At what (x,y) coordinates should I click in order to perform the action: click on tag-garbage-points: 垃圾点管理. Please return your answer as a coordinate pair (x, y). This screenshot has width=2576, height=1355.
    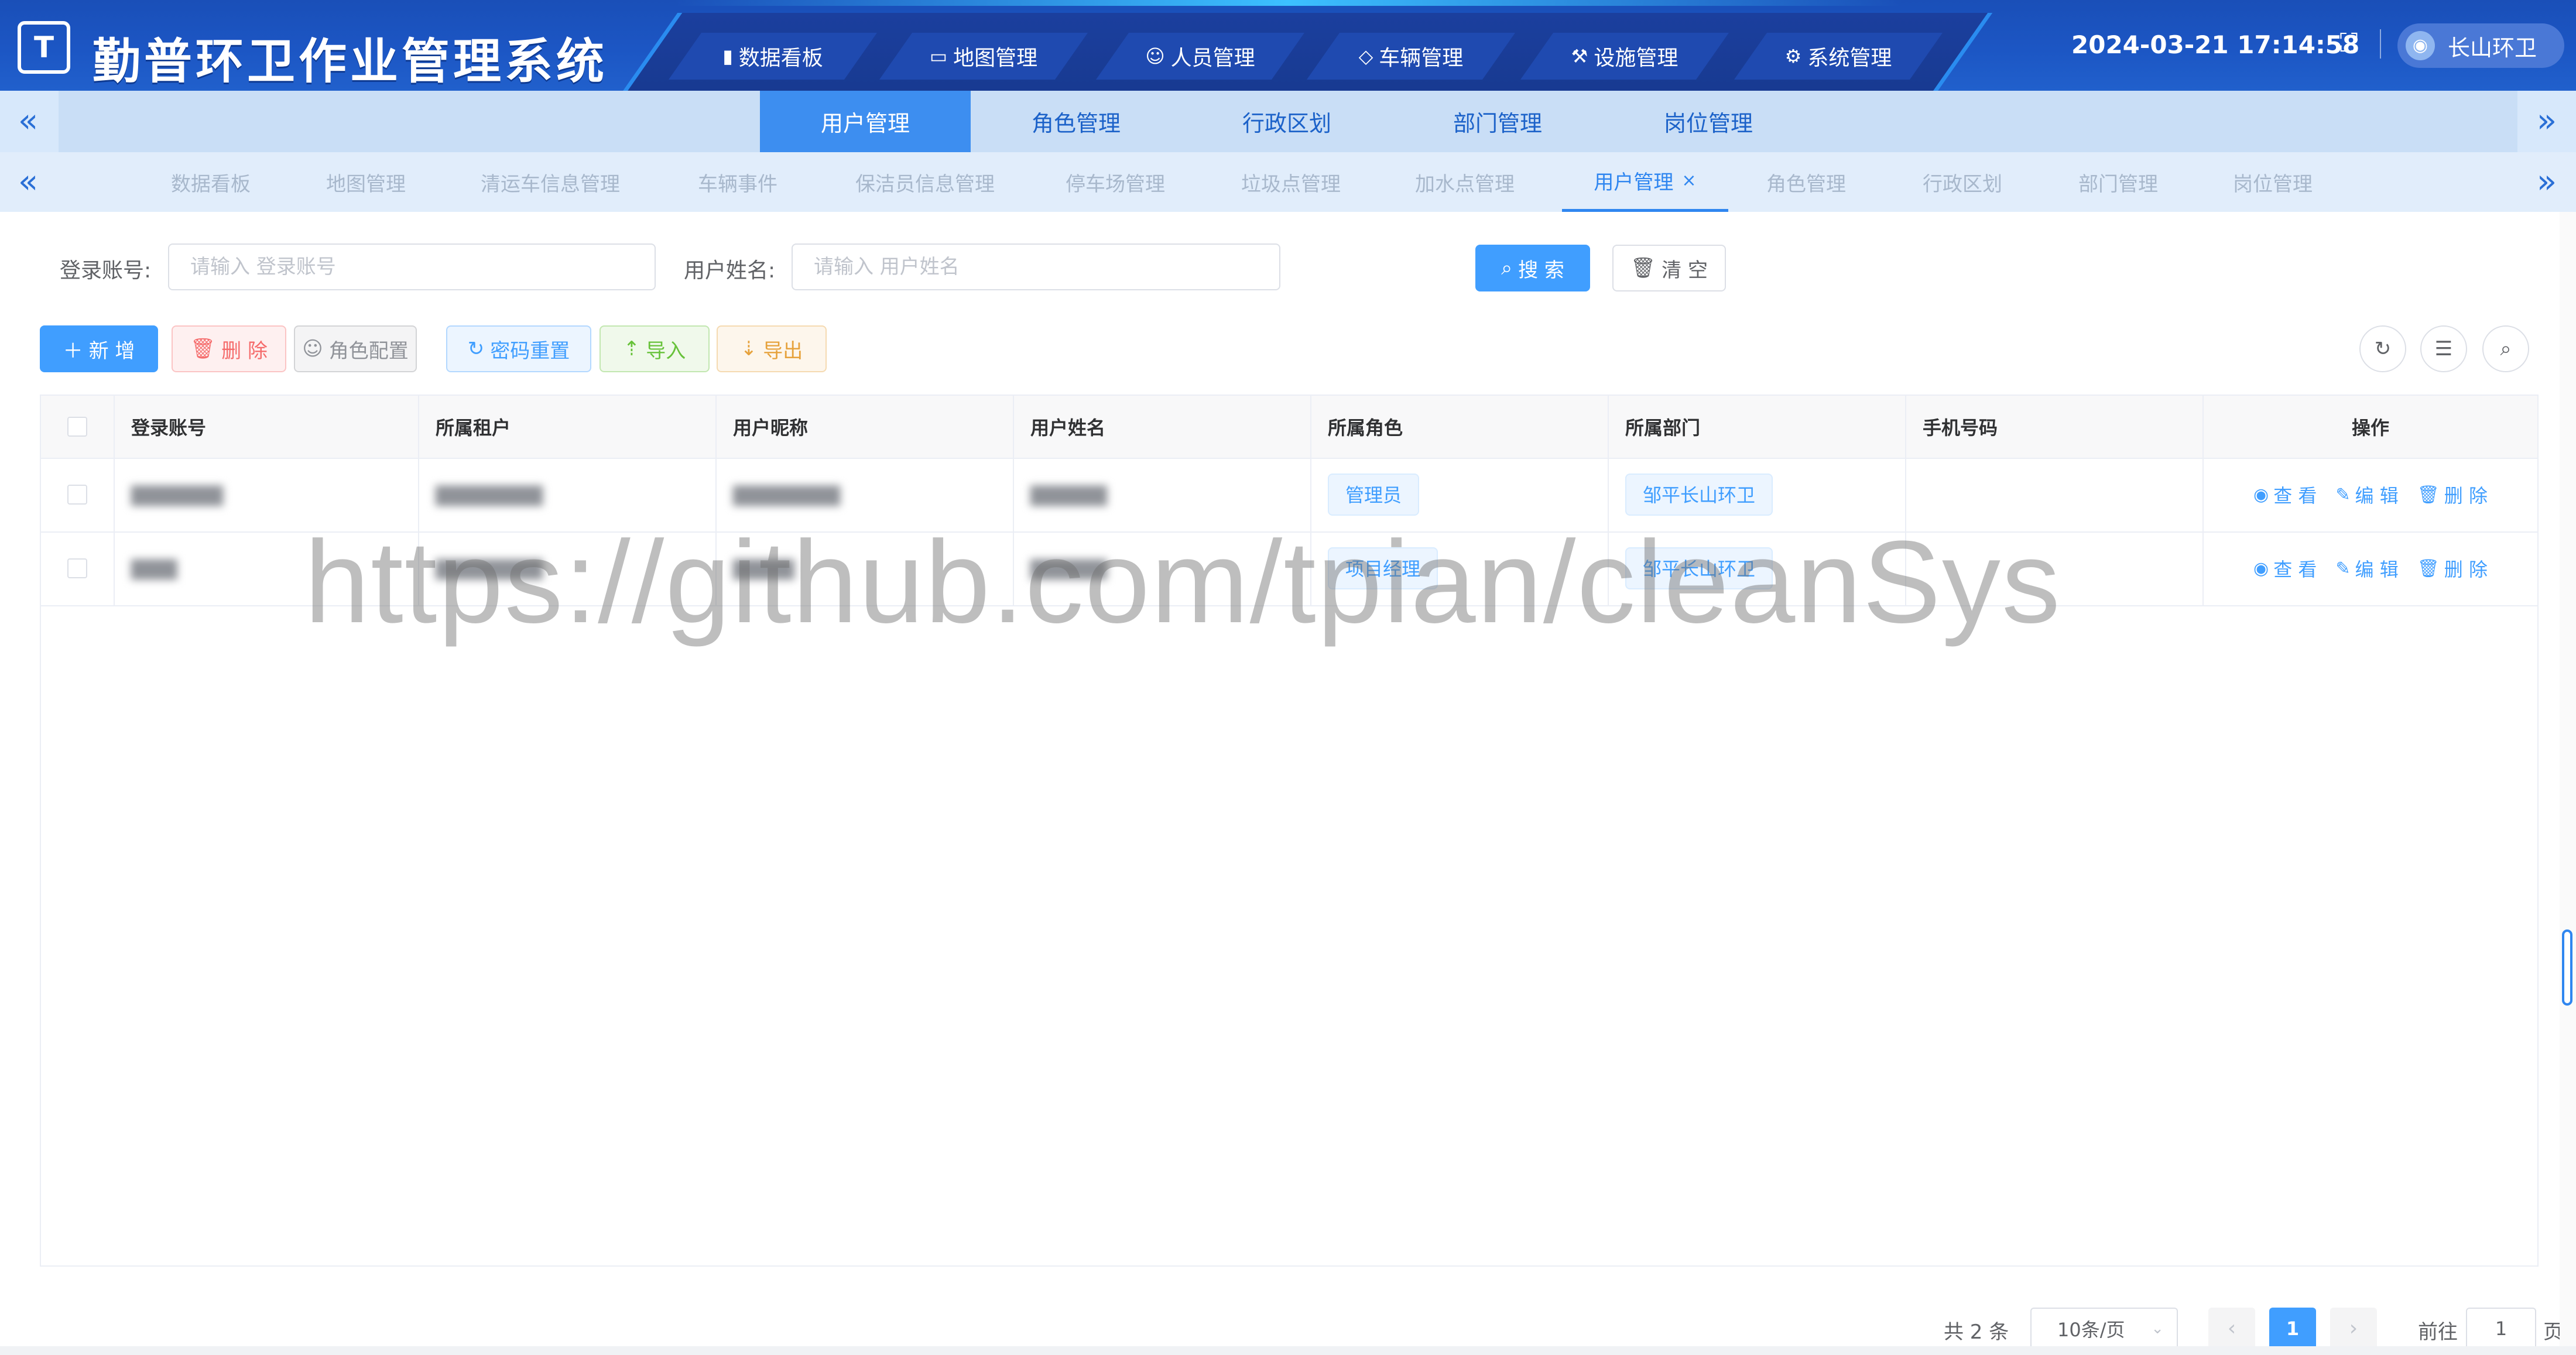
    Looking at the image, I should click on (1291, 182).